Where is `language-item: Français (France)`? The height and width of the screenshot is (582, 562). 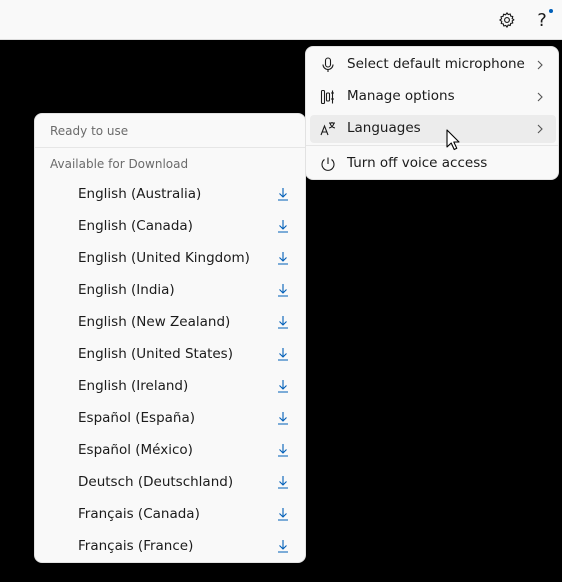 language-item: Français (France) is located at coordinates (170, 546).